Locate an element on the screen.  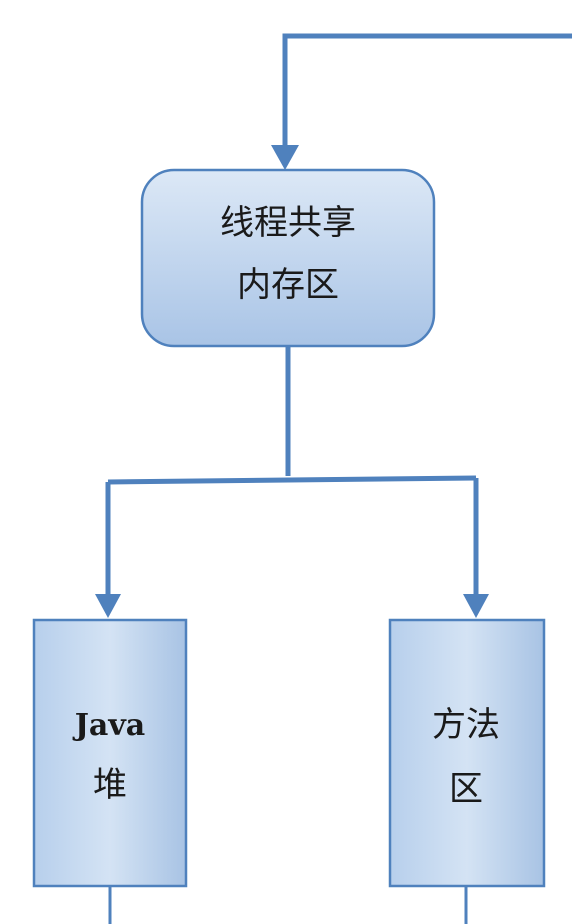
node-java-heap: Java 堆 is located at coordinates (110, 771).